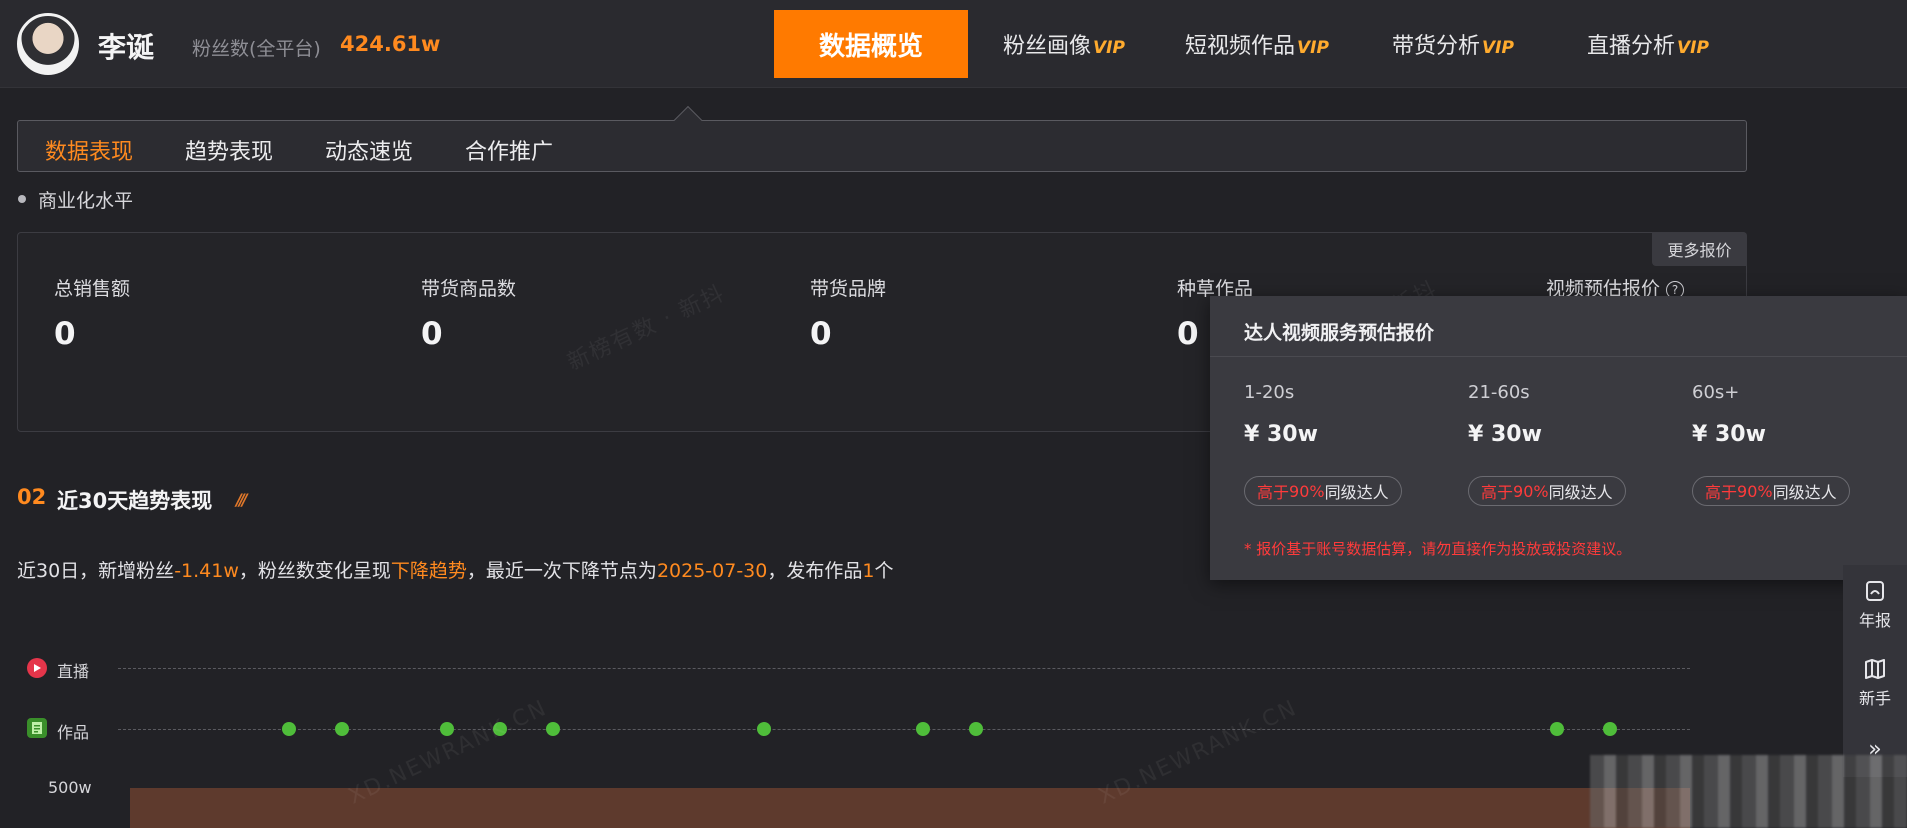  I want to click on stat-value-seeding-works: 0, so click(1188, 334).